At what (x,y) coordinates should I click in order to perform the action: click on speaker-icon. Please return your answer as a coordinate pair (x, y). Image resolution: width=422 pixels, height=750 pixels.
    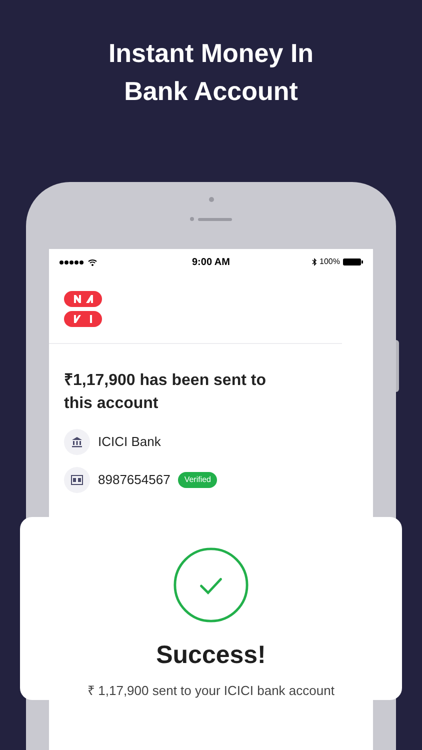
    Looking at the image, I should click on (215, 219).